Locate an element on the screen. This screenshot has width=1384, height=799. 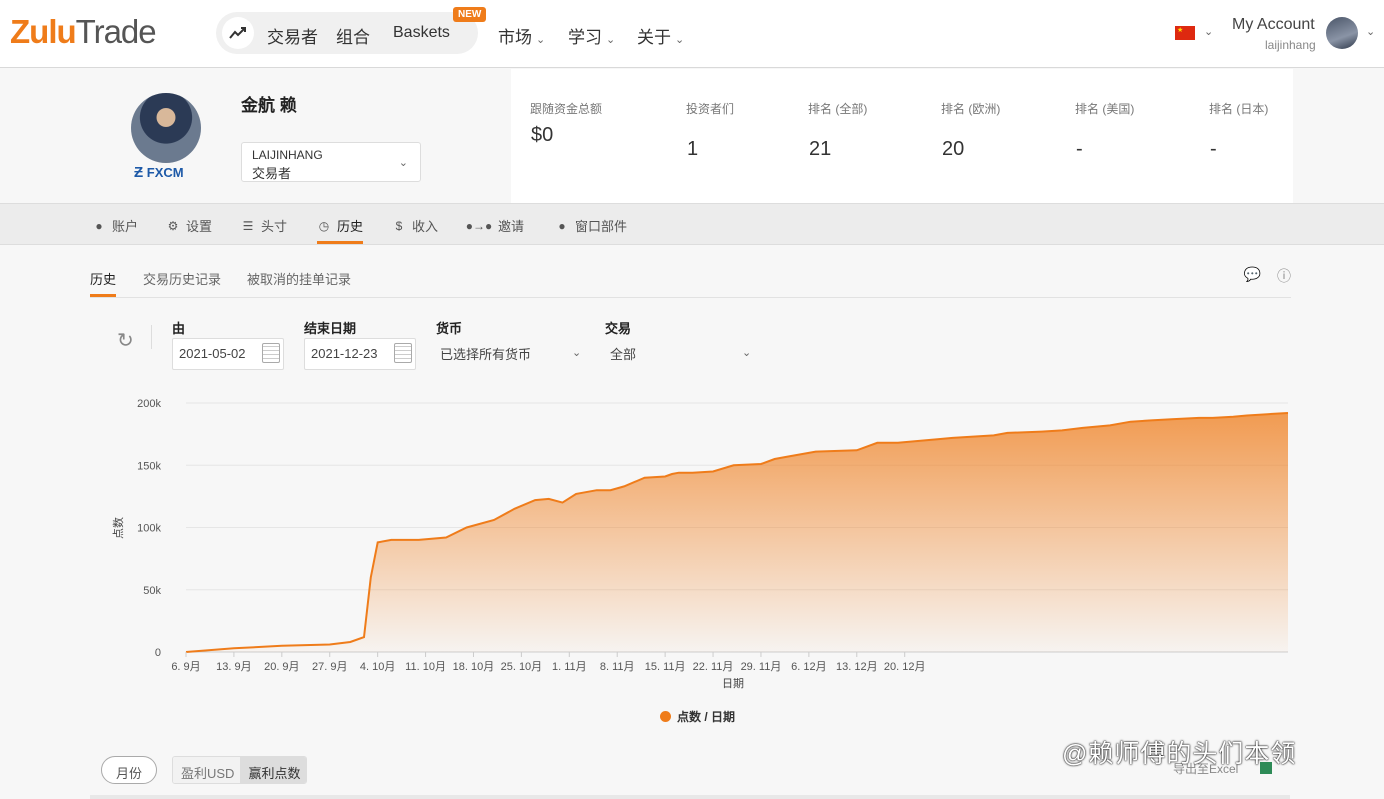
tab-account: ● 账户 is located at coordinates (115, 225).